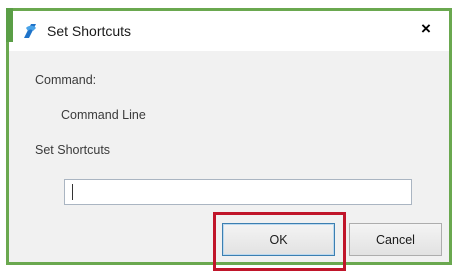 This screenshot has width=458, height=271. What do you see at coordinates (66, 80) in the screenshot?
I see `command-label: Command:` at bounding box center [66, 80].